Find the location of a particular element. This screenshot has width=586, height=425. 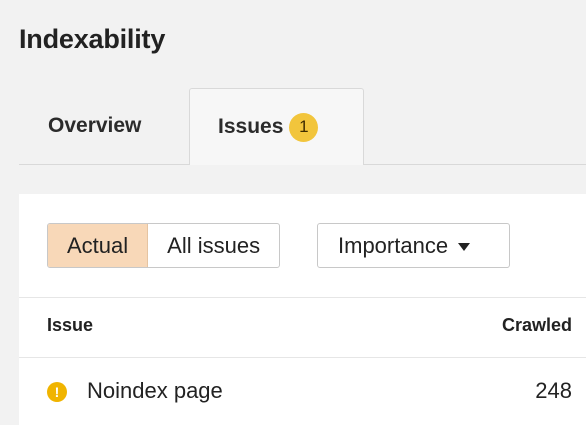

filter-actual-label: Actual is located at coordinates (98, 245).